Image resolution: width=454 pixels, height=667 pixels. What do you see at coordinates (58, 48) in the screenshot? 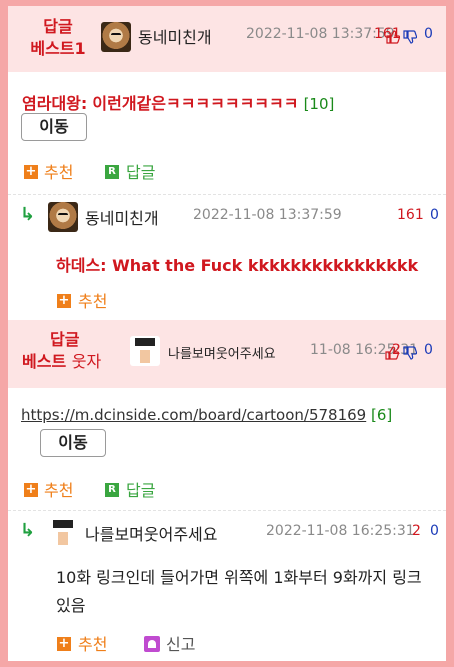
I see `best-tag-1-line2: 베스트1` at bounding box center [58, 48].